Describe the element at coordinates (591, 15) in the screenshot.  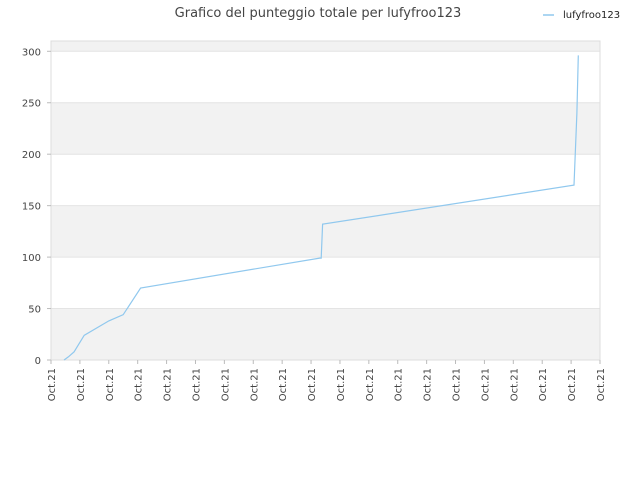
I see `legend-label: lufyfroo123` at that location.